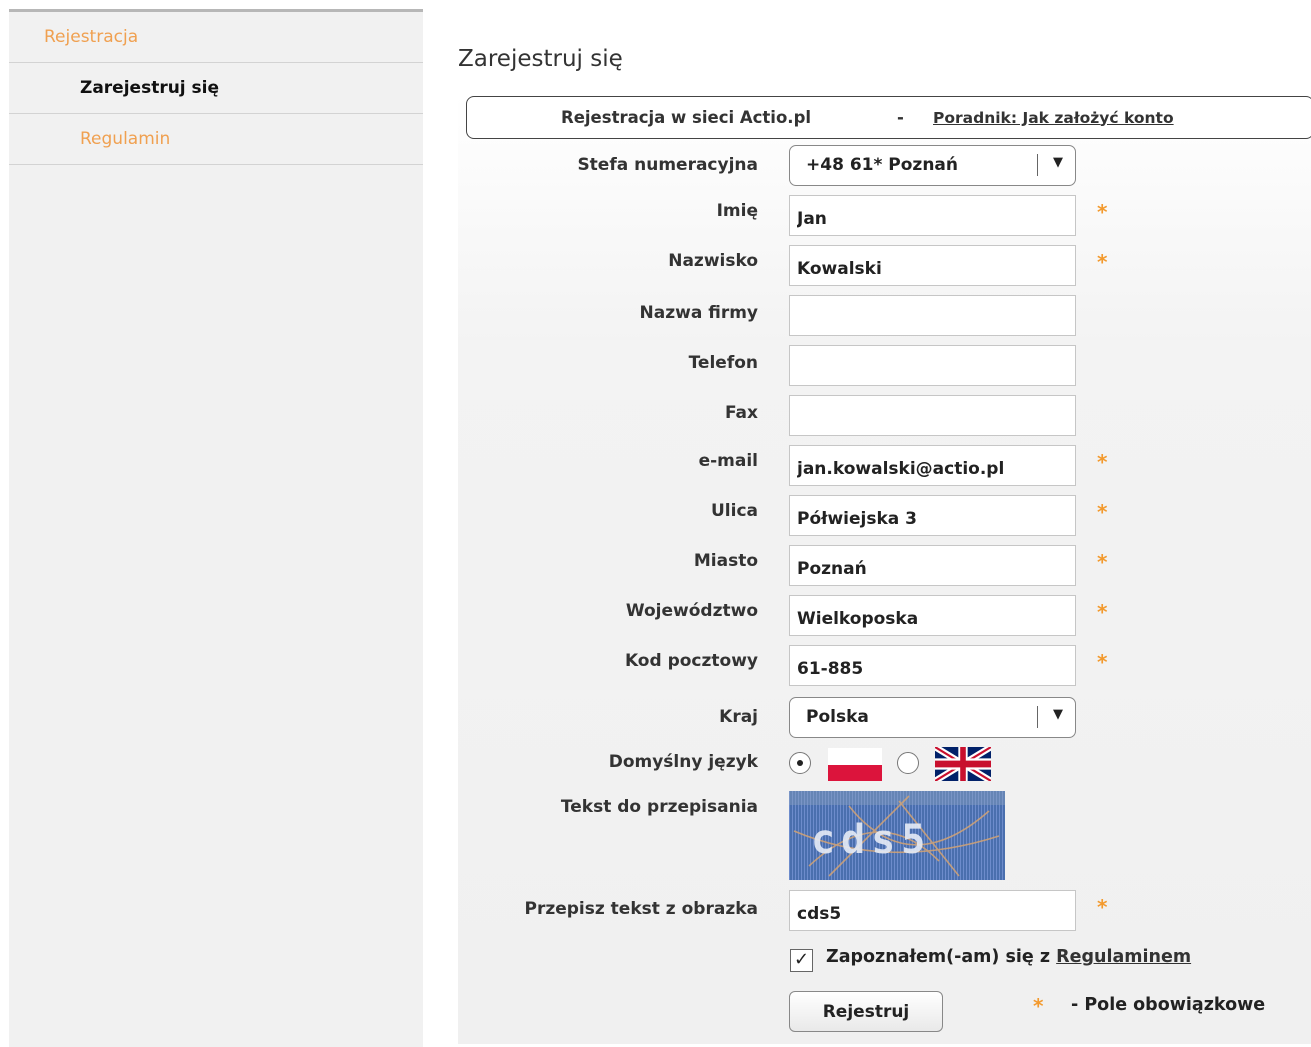 The image size is (1311, 1047). I want to click on required-note: - Pole obowiązkowe, so click(1168, 1005).